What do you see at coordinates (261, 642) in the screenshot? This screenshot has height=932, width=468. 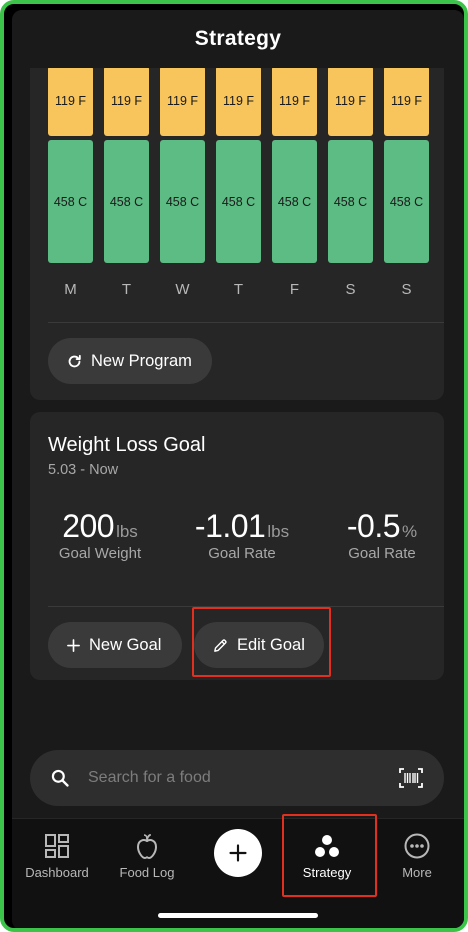 I see `edit-goal-highlight` at bounding box center [261, 642].